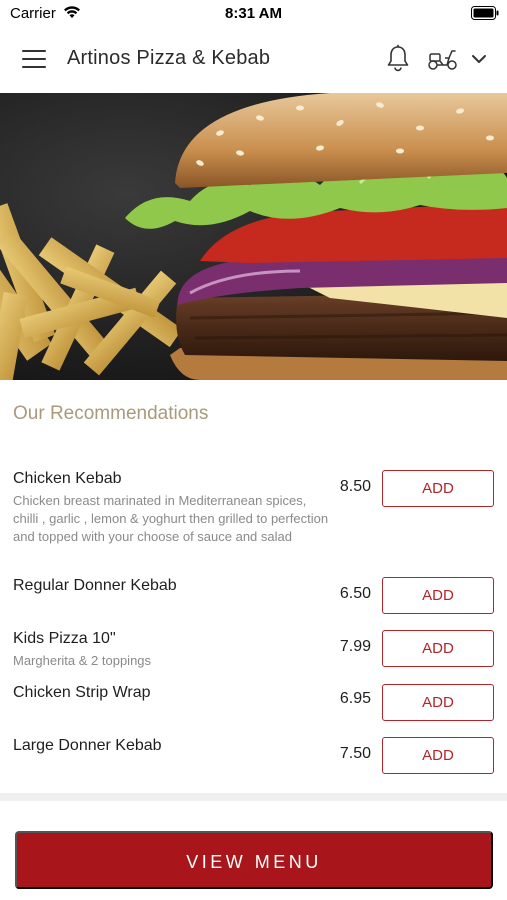 Image resolution: width=507 pixels, height=900 pixels. I want to click on clock-label: 8:31 AM, so click(253, 13).